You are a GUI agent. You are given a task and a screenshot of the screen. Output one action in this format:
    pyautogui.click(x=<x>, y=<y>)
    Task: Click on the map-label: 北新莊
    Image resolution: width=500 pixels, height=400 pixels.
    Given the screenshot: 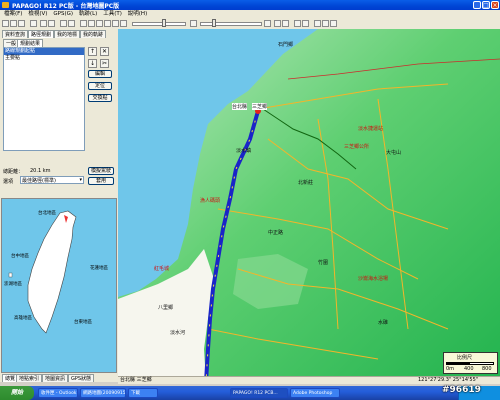 What is the action you would take?
    pyautogui.click(x=306, y=183)
    